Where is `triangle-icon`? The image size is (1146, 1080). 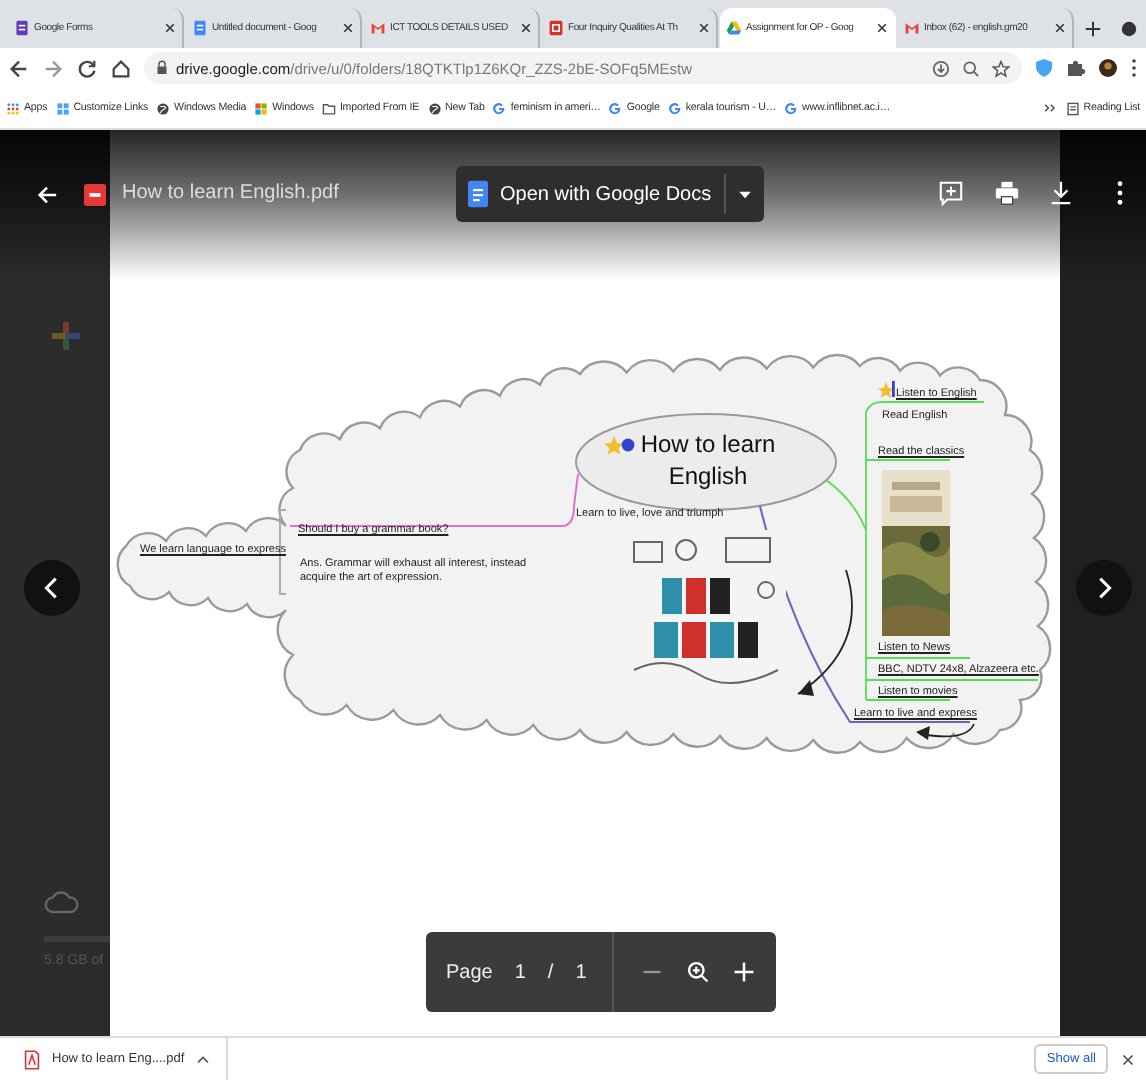
triangle-icon is located at coordinates (734, 28).